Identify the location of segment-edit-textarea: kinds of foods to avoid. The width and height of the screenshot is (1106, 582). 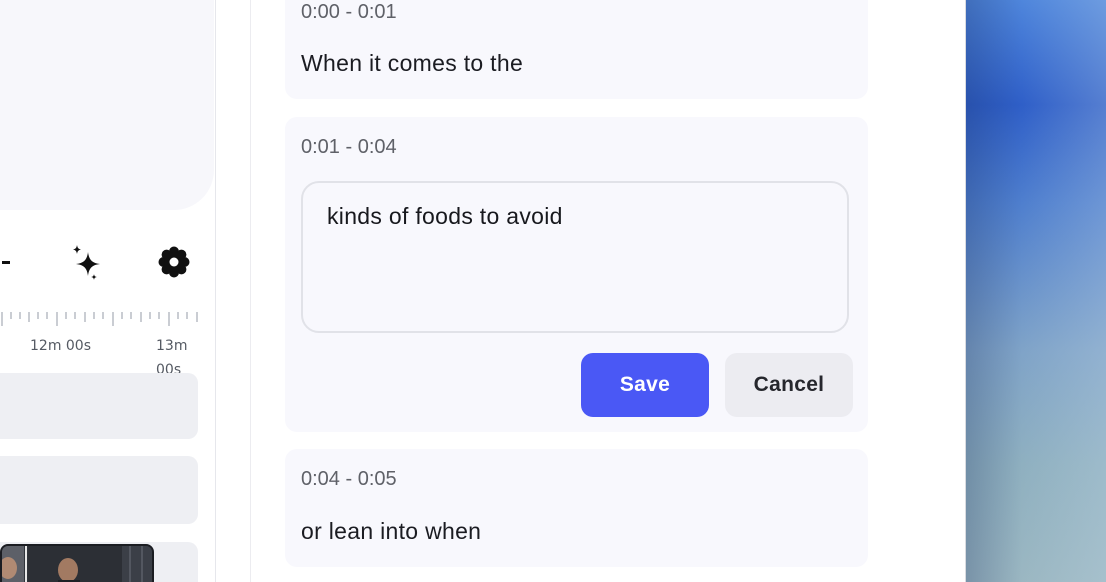
(575, 257).